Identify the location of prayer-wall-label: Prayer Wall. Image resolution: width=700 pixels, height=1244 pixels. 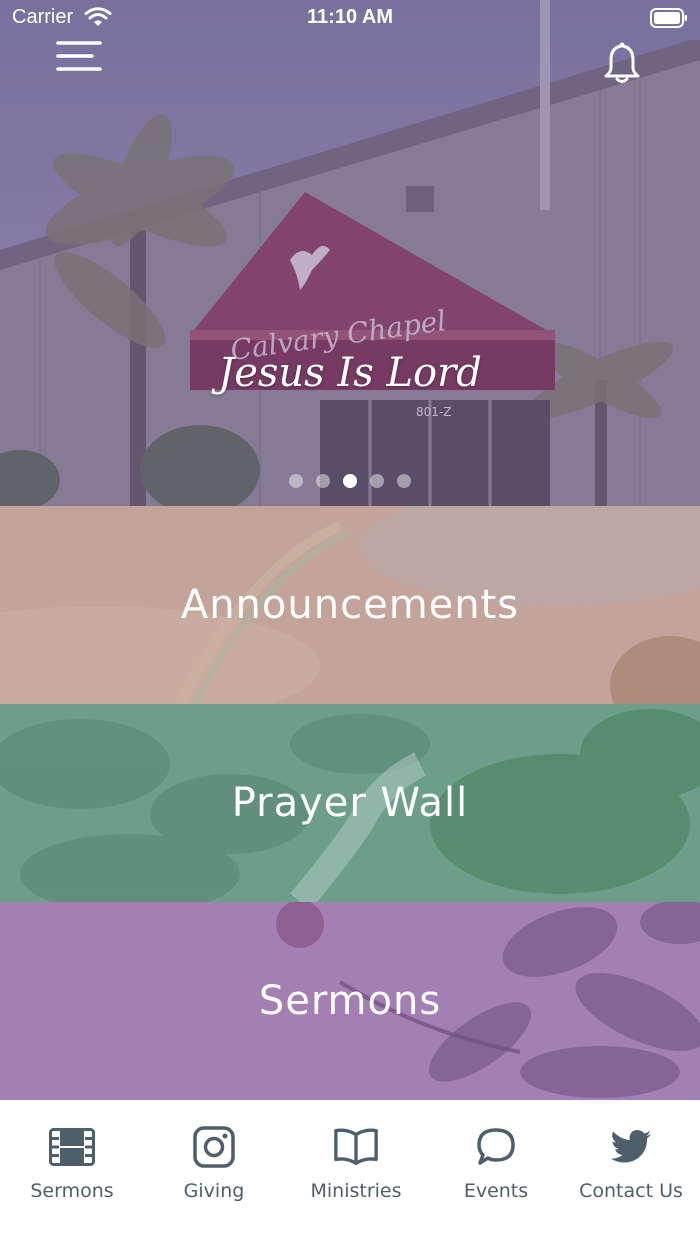
(350, 803).